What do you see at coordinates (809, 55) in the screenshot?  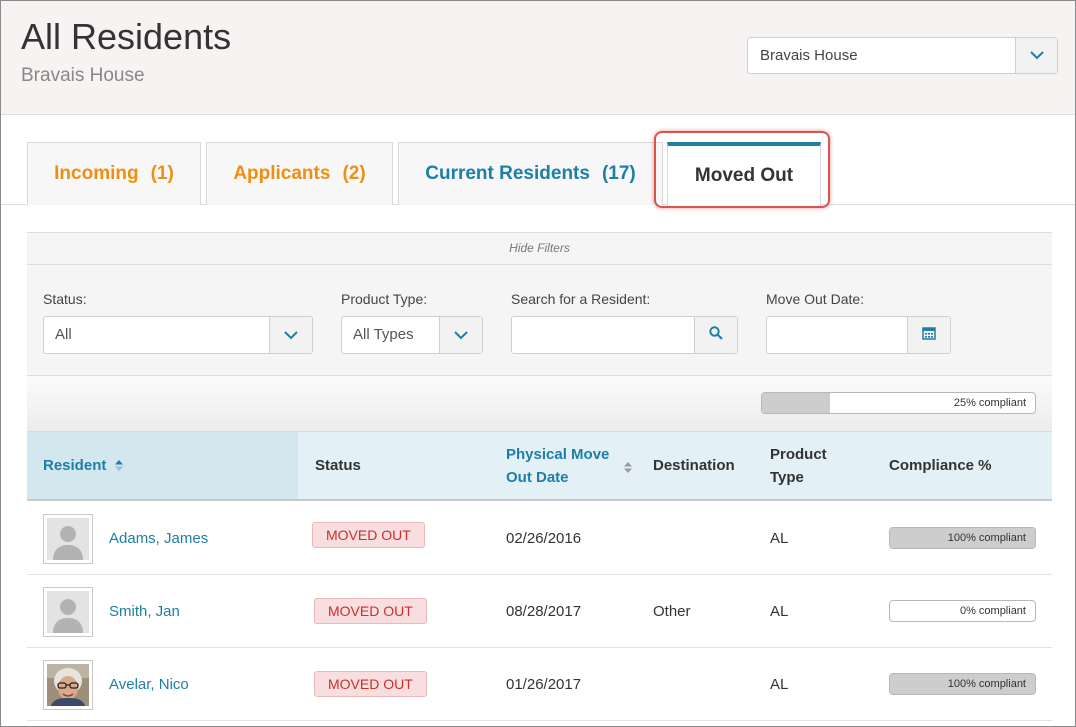 I see `community-select-value: Bravais House` at bounding box center [809, 55].